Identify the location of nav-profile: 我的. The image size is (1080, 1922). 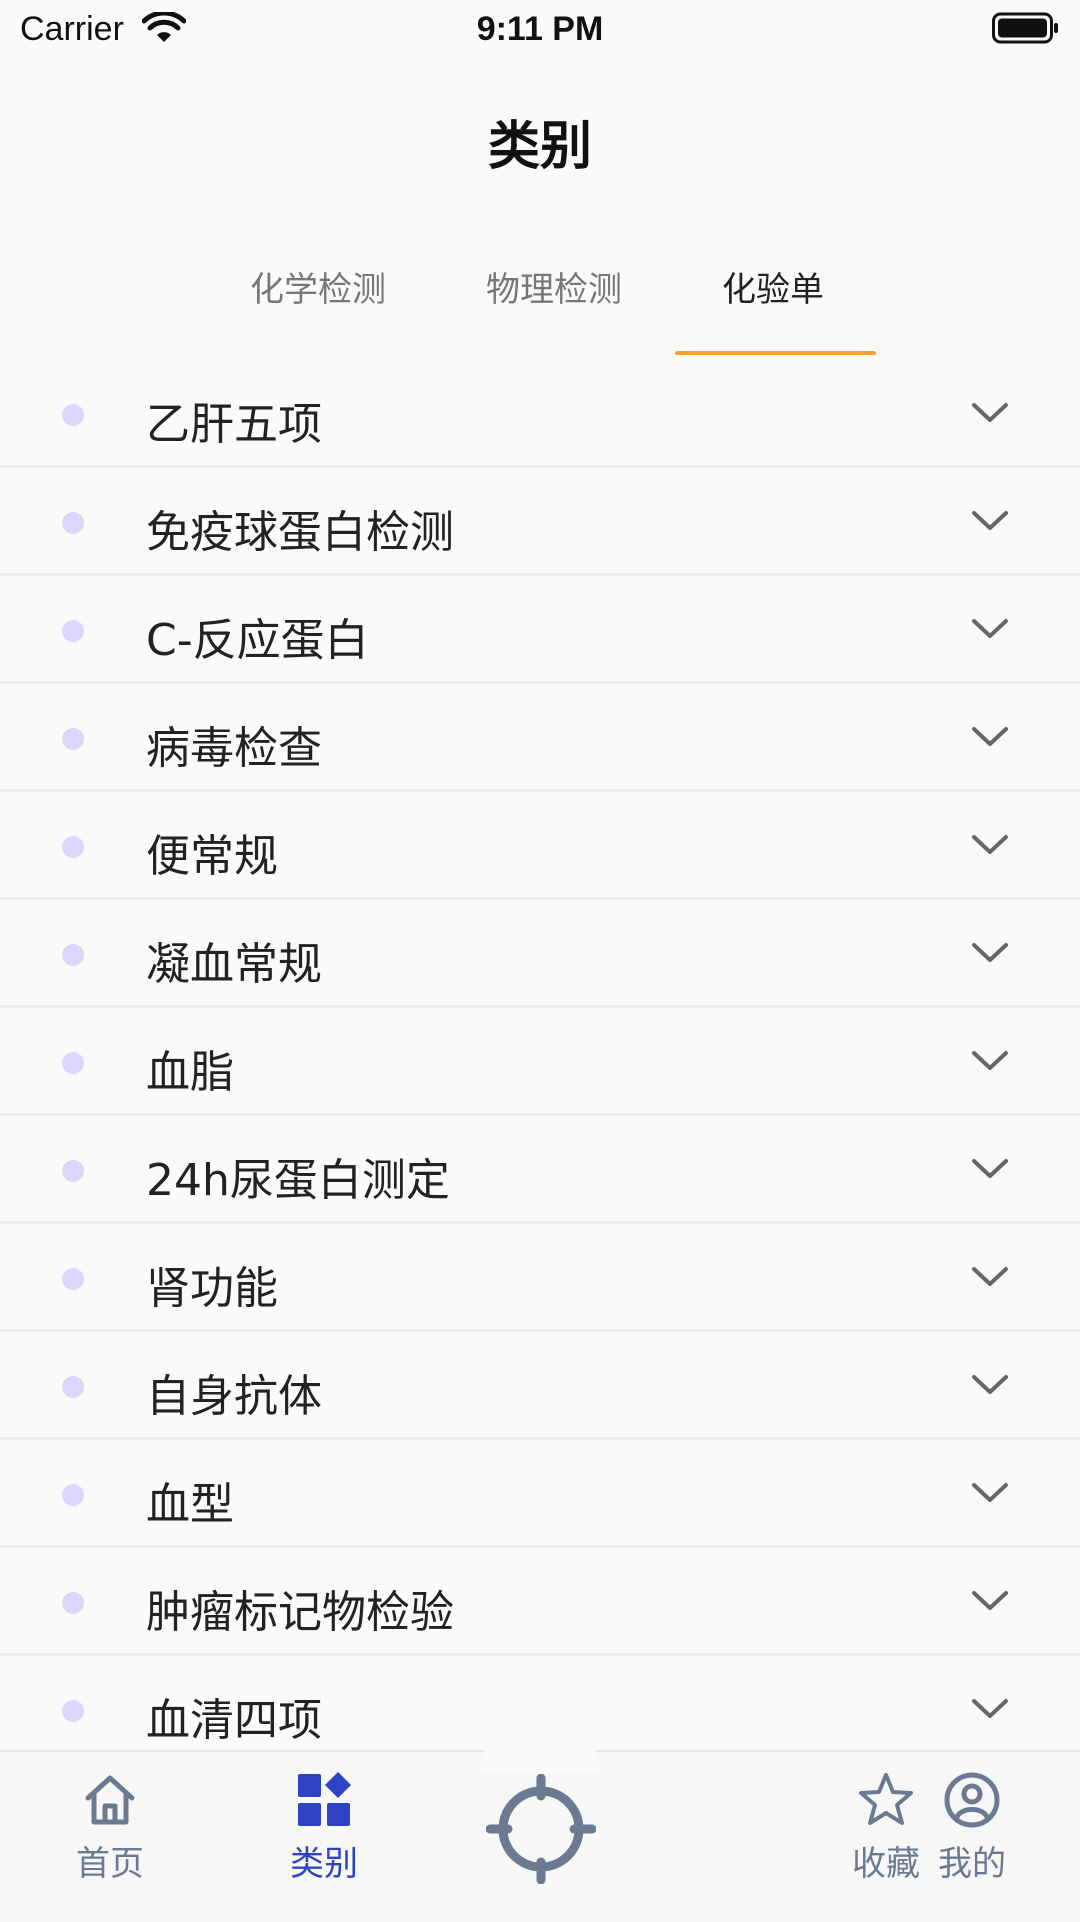
(972, 1827).